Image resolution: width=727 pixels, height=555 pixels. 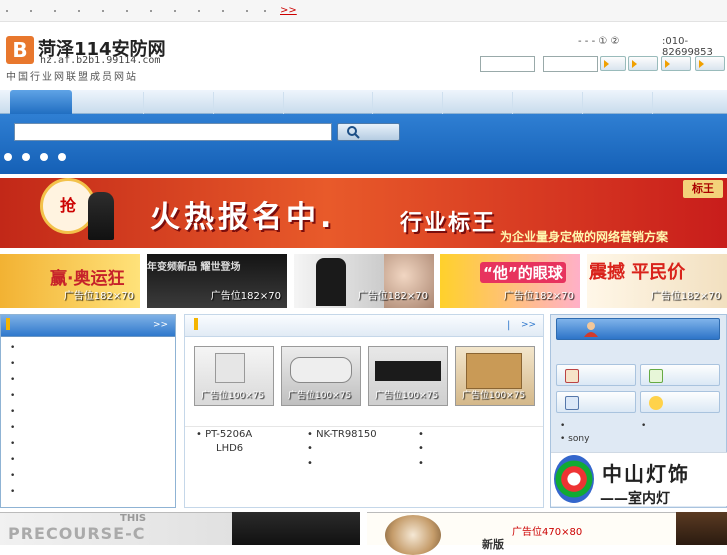 I want to click on logo-subtitle: 中国行业网联盟成员网站, so click(x=72, y=77).